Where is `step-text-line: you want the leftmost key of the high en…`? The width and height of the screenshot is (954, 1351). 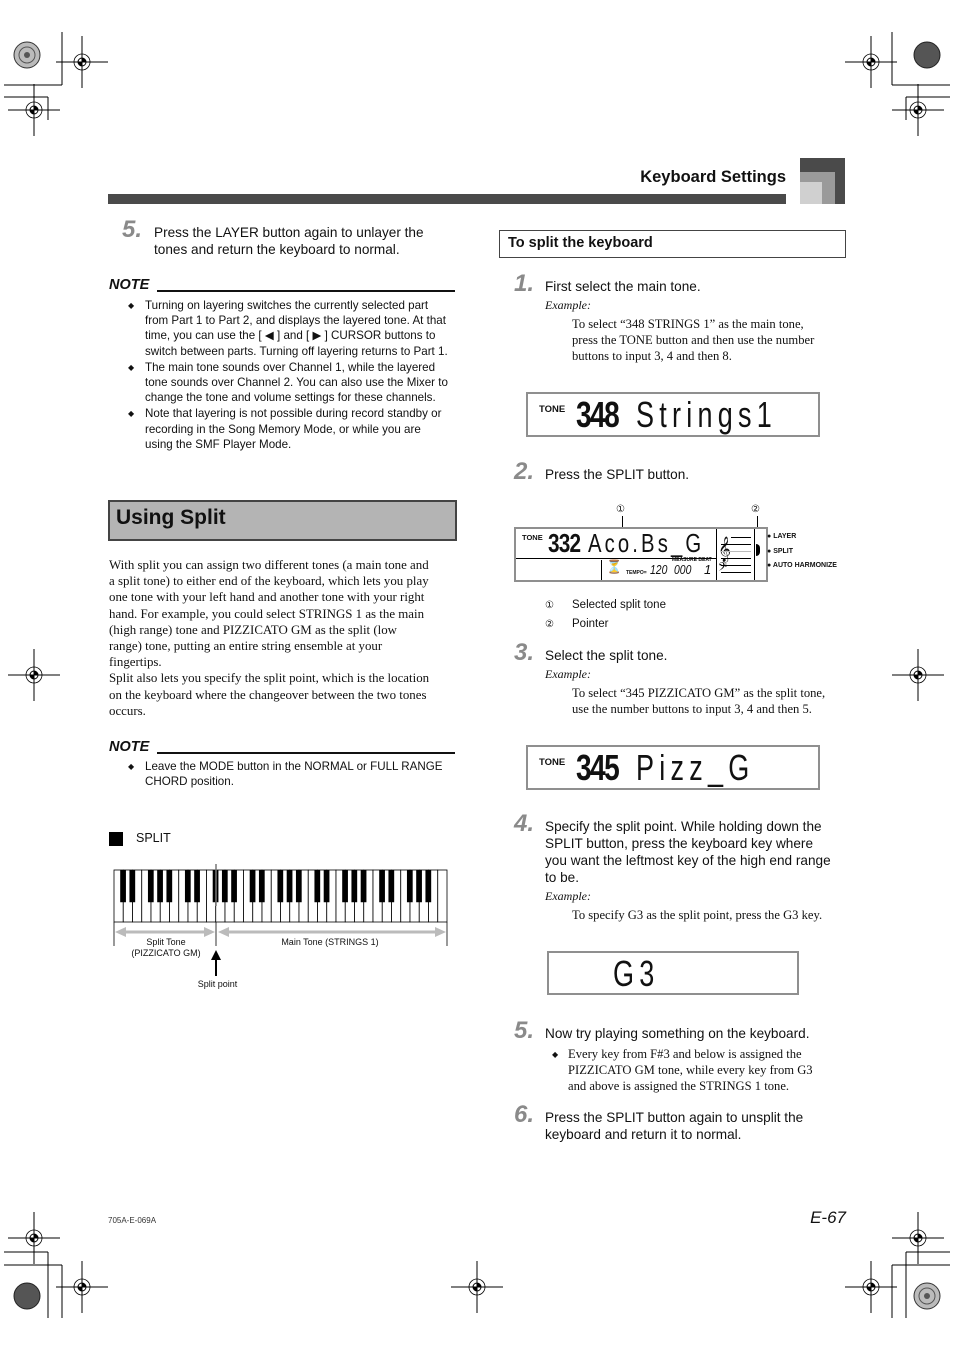
step-text-line: you want the leftmost key of the high en… is located at coordinates (688, 860).